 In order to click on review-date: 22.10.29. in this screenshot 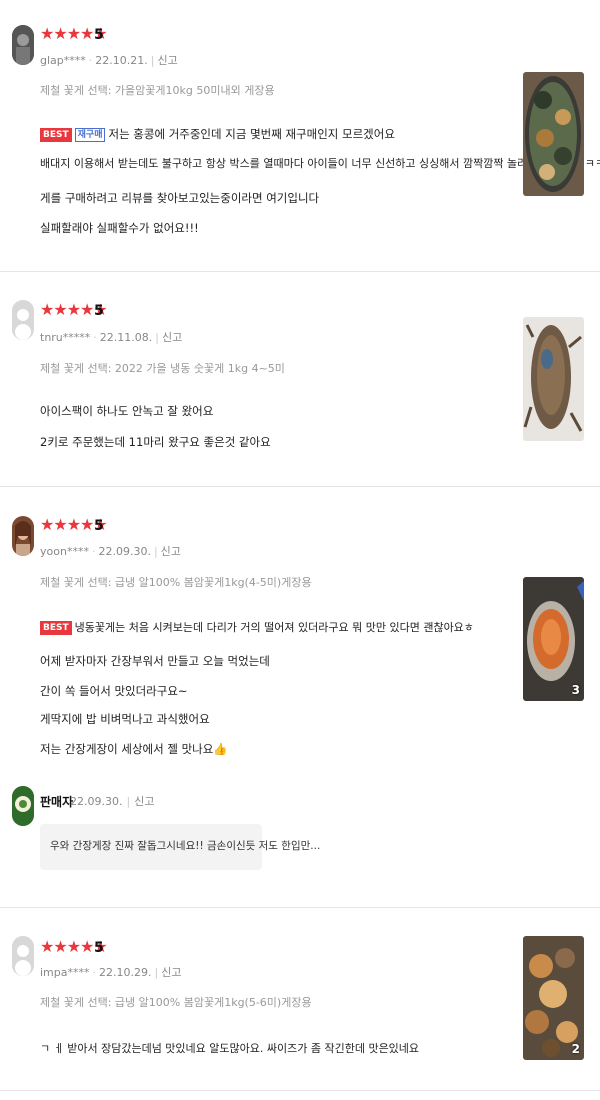, I will do `click(125, 972)`.